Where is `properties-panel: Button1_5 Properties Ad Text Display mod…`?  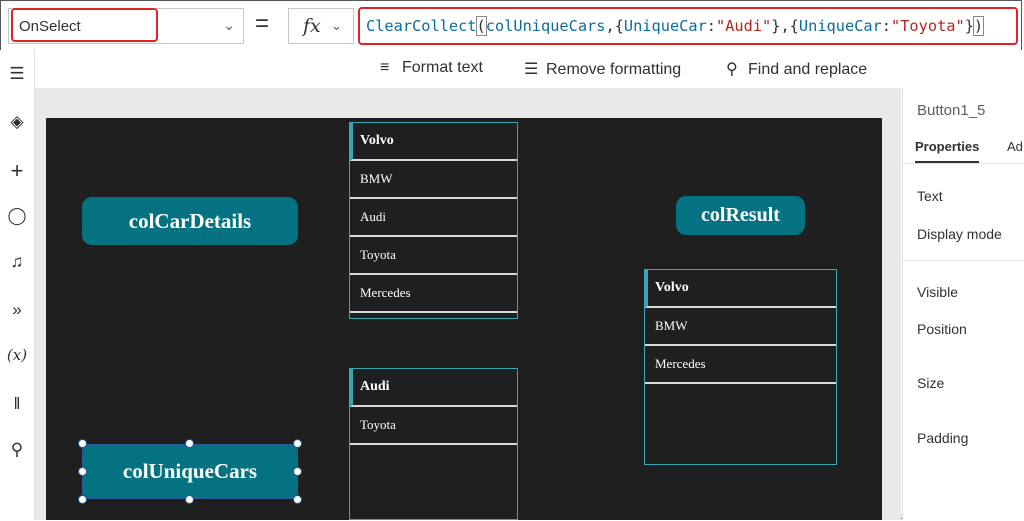
properties-panel: Button1_5 Properties Ad Text Display mod… is located at coordinates (962, 304).